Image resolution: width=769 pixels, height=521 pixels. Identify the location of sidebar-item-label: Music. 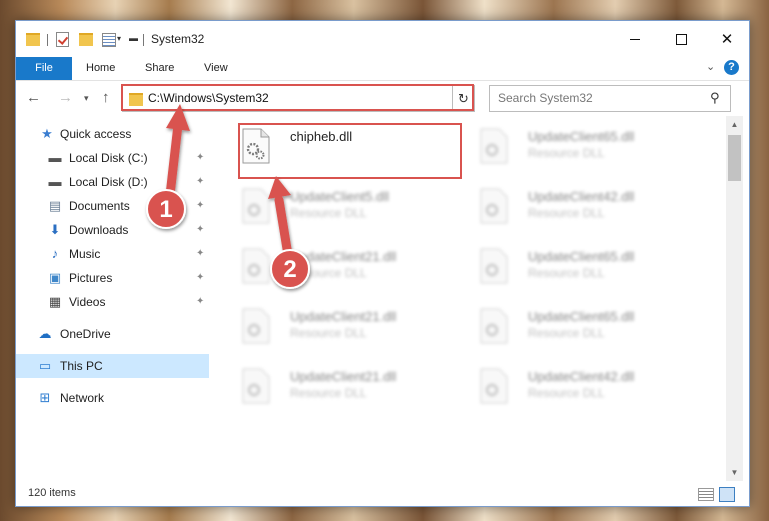
(85, 254).